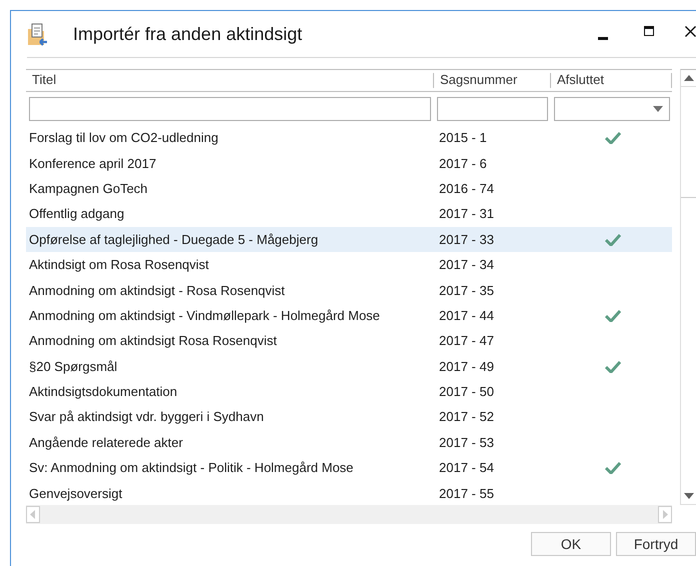 The height and width of the screenshot is (566, 696). What do you see at coordinates (33, 514) in the screenshot?
I see `scroll-left-icon` at bounding box center [33, 514].